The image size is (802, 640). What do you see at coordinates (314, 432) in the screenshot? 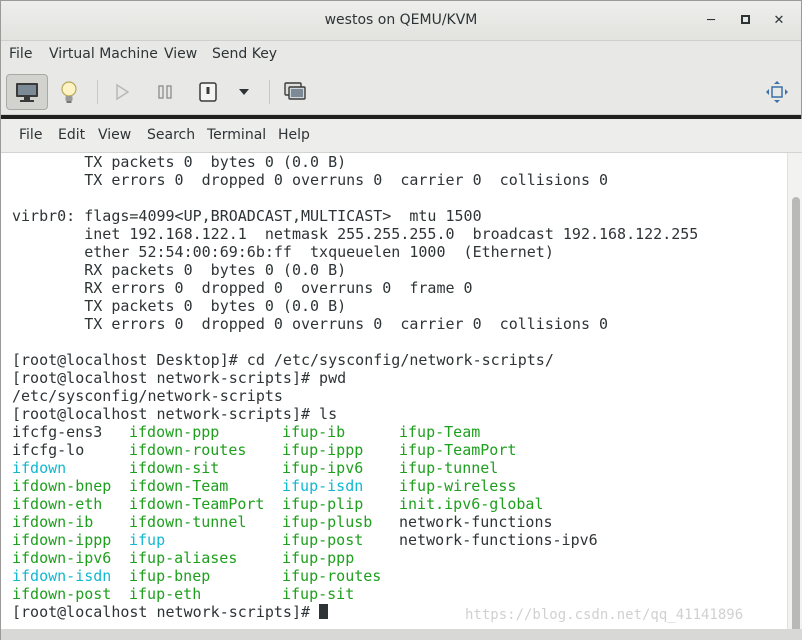
I see `ls-entry: ifup-ib` at bounding box center [314, 432].